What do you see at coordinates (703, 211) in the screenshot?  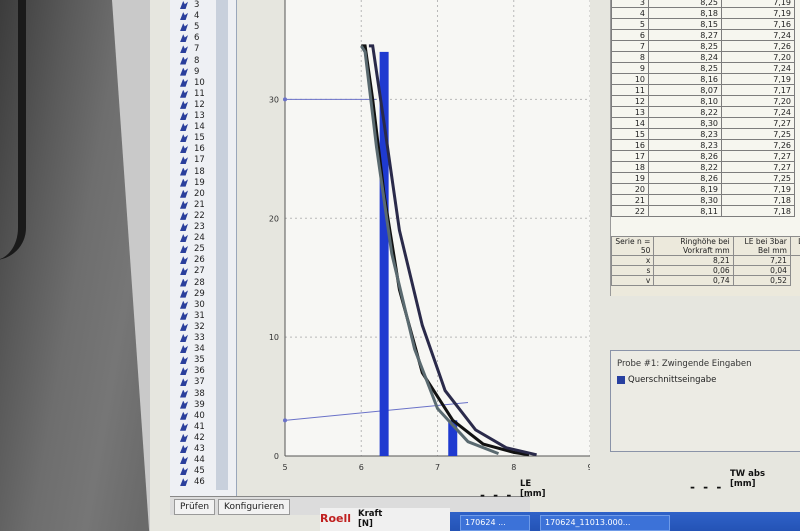 I see `table-row: 22 8,11 7,18` at bounding box center [703, 211].